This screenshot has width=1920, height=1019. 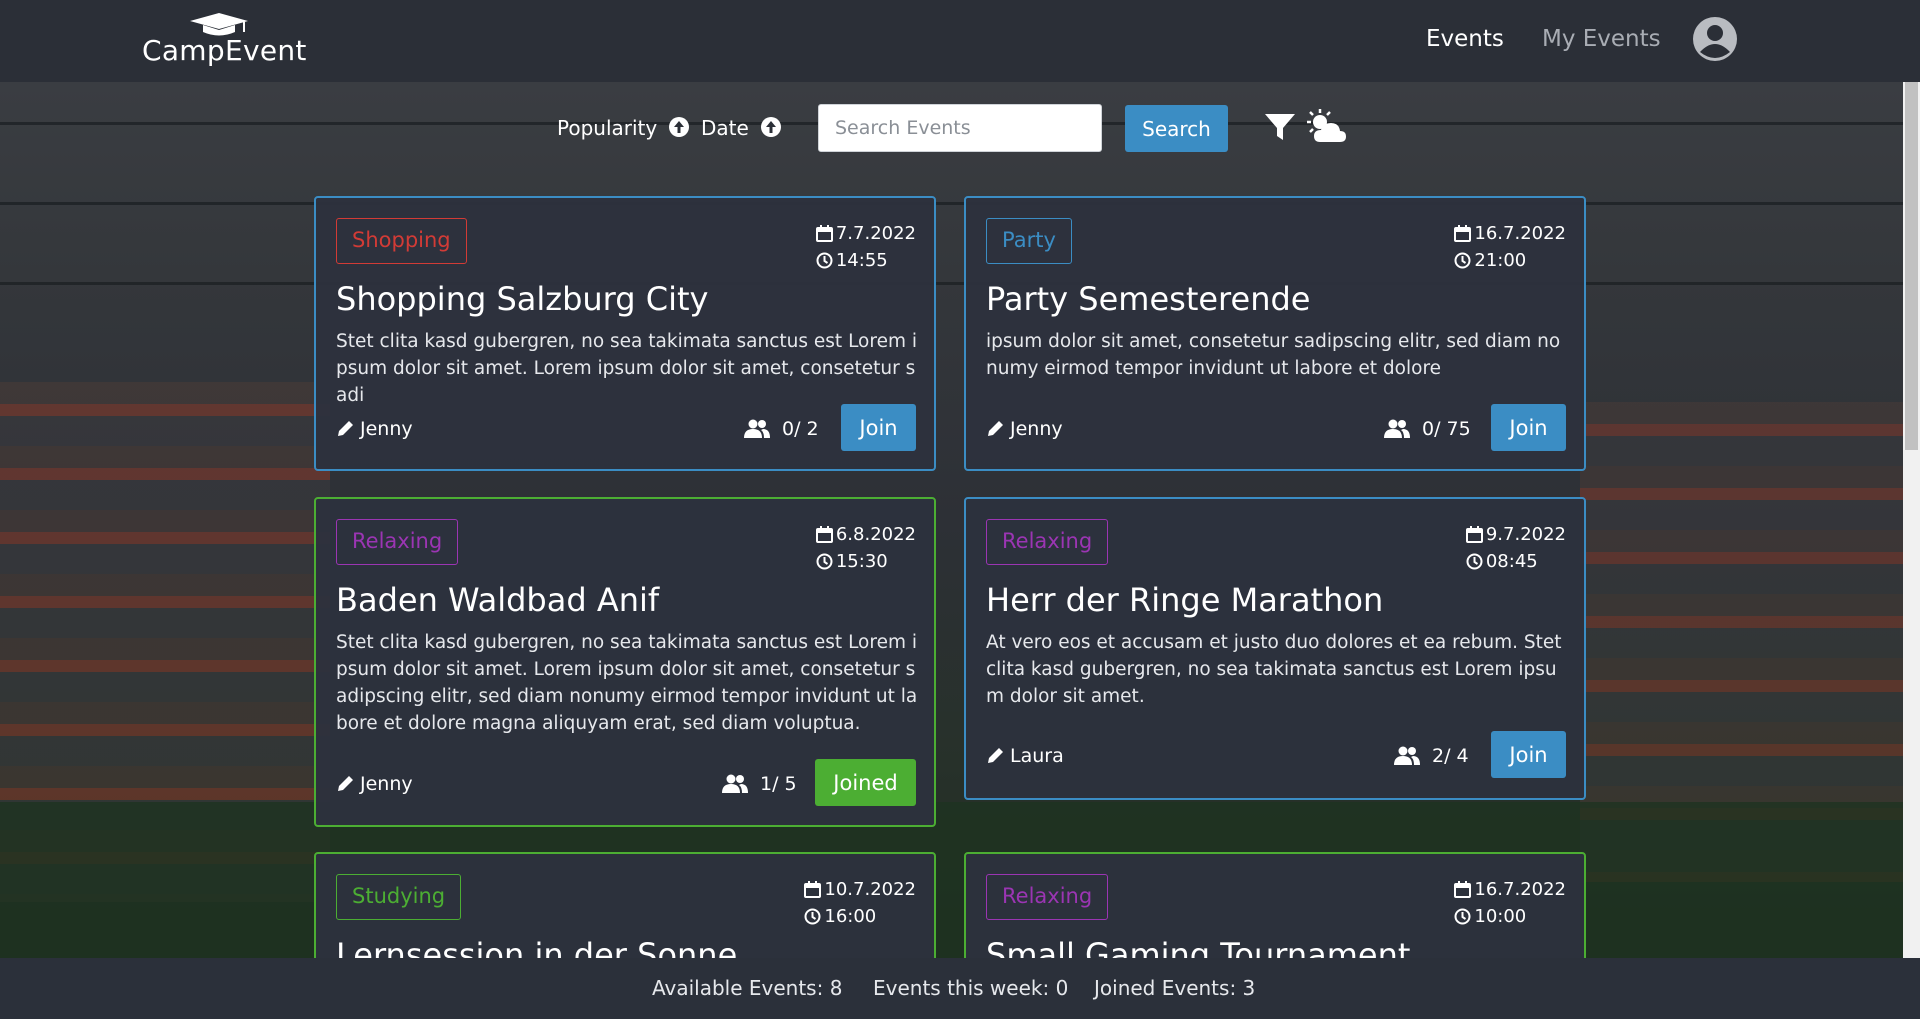 What do you see at coordinates (498, 600) in the screenshot?
I see `event-title: Baden Waldbad Anif` at bounding box center [498, 600].